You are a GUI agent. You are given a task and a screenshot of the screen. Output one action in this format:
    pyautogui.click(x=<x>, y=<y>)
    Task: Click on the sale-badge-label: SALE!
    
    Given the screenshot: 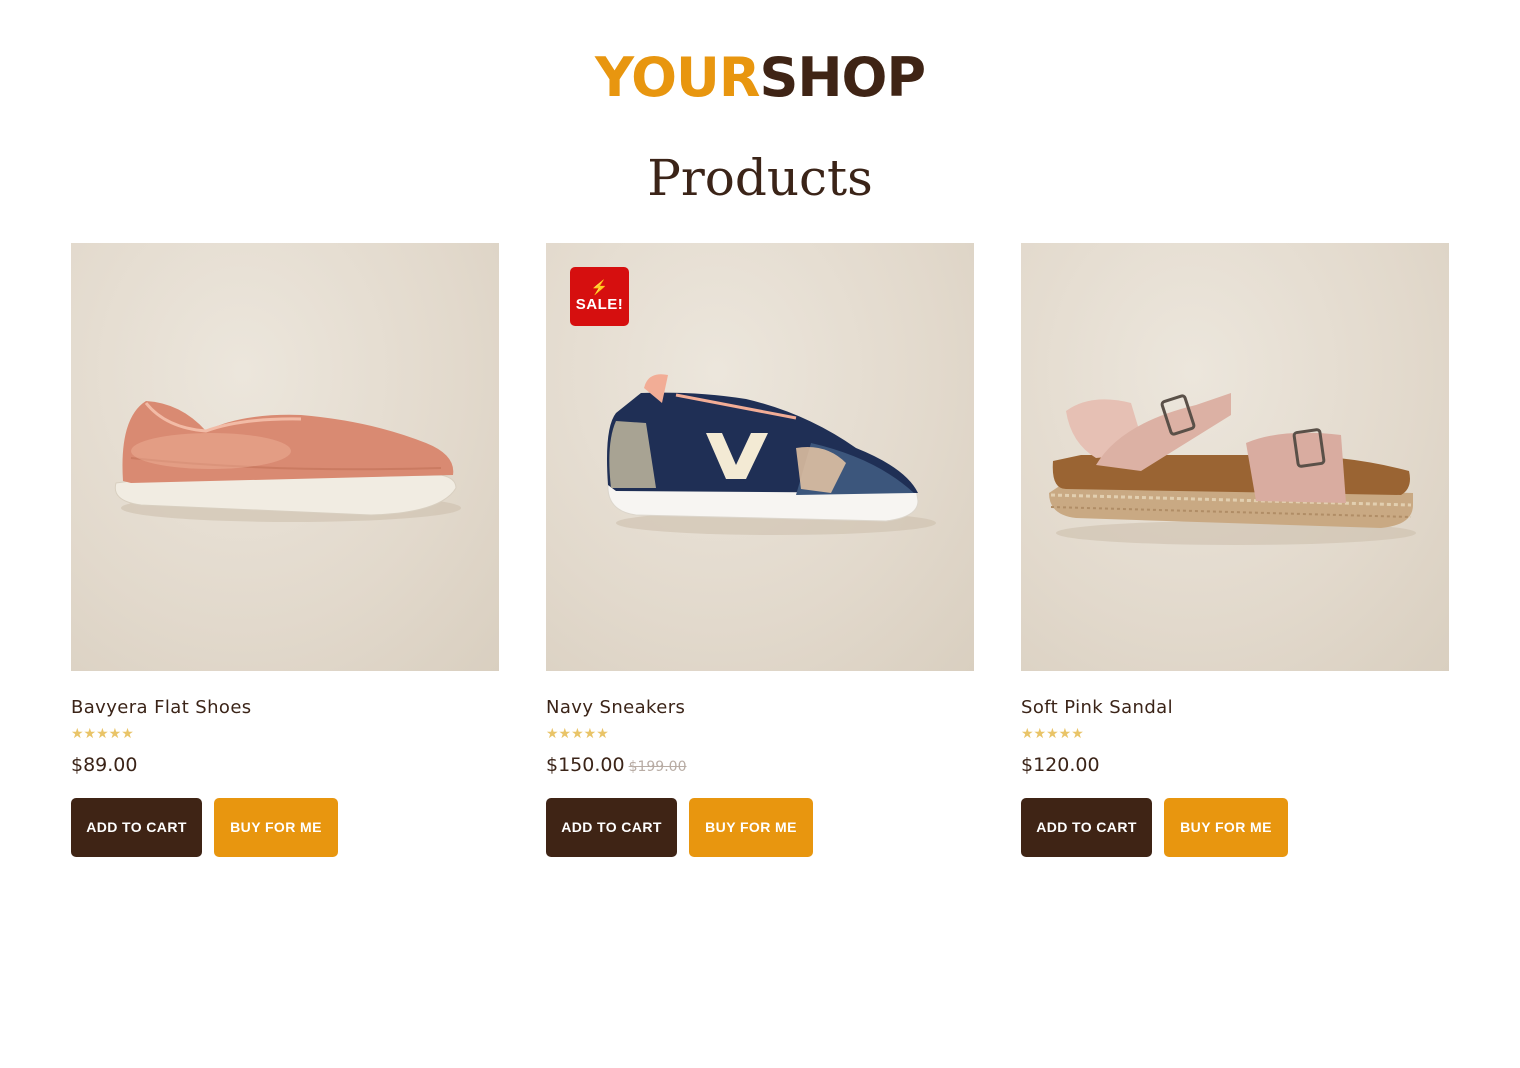 What is the action you would take?
    pyautogui.click(x=599, y=304)
    